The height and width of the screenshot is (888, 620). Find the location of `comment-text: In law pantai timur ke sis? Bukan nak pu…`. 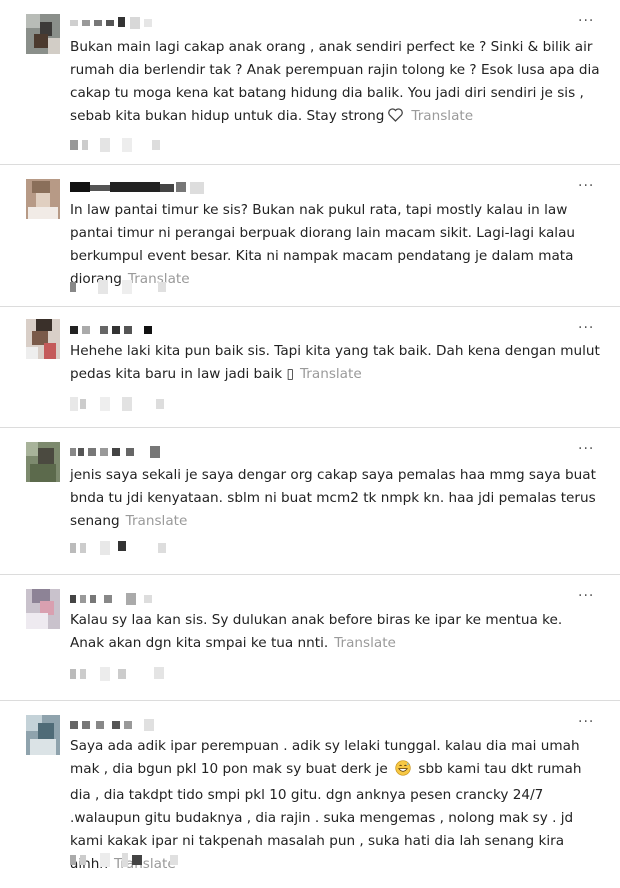

comment-text: In law pantai timur ke sis? Bukan nak pu… is located at coordinates (335, 245).